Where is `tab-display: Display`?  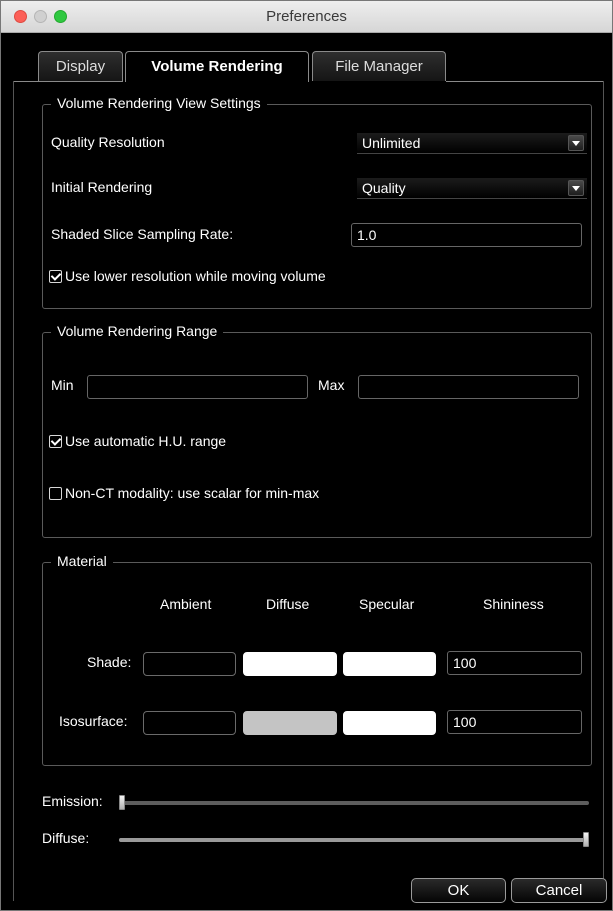
tab-display: Display is located at coordinates (80, 66).